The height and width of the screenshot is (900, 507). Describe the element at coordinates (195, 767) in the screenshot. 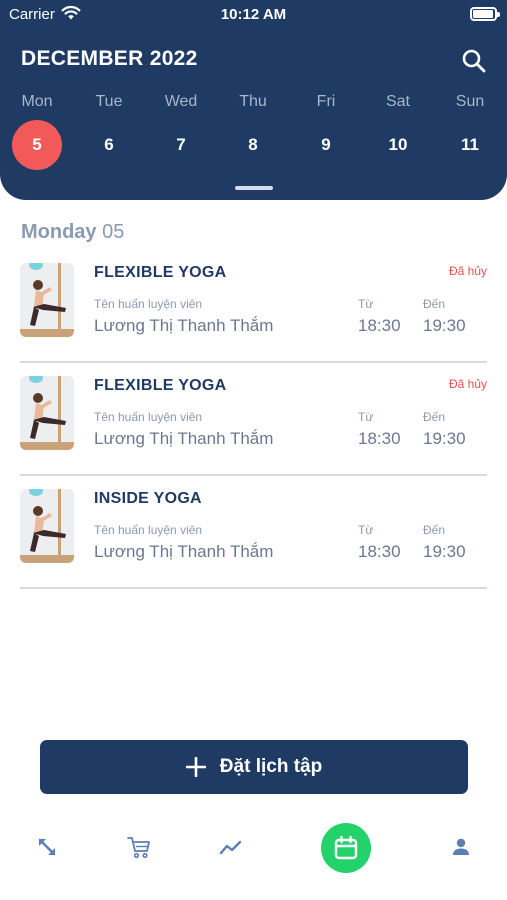

I see `plus-icon` at that location.